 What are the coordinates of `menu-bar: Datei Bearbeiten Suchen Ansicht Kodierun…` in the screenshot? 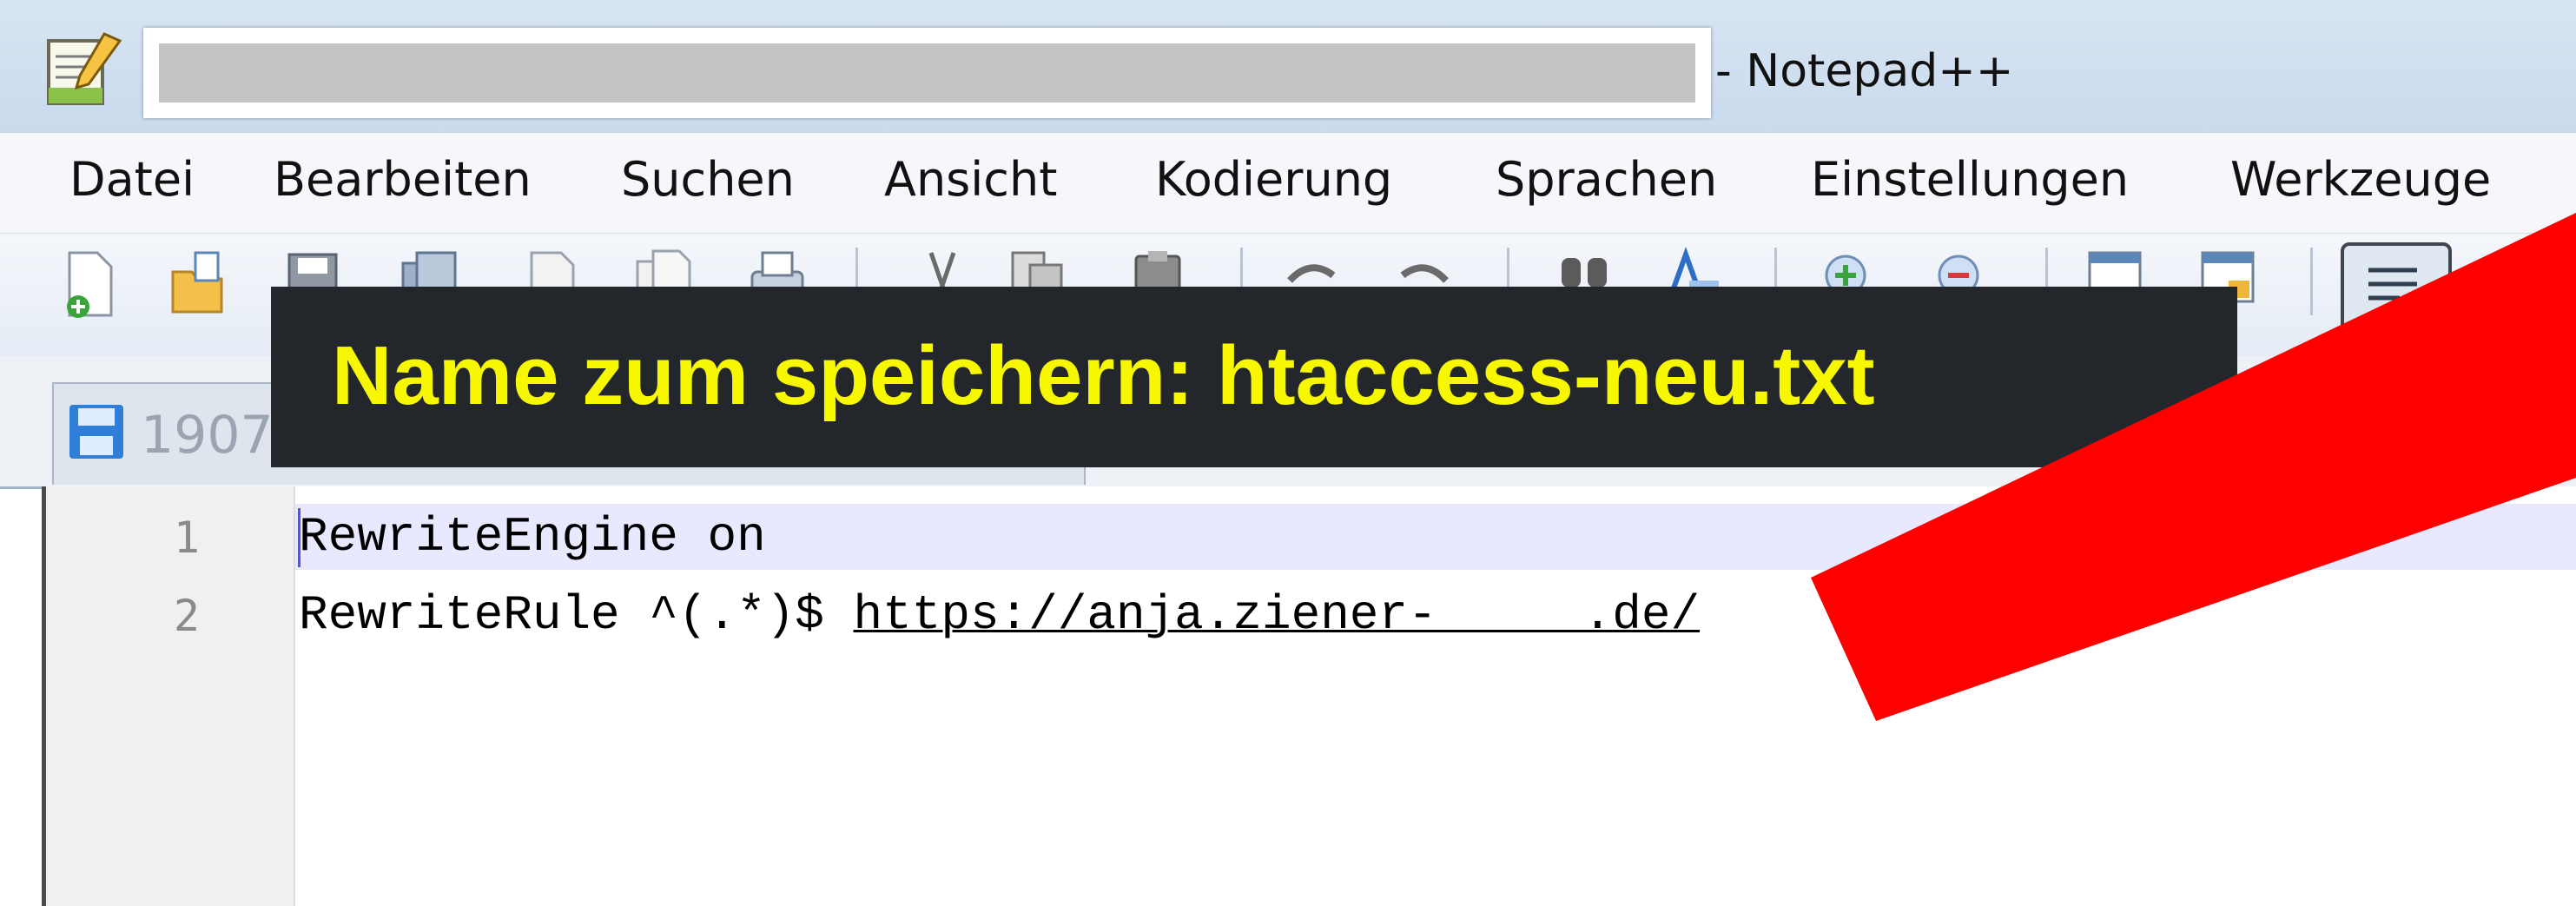 It's located at (1288, 183).